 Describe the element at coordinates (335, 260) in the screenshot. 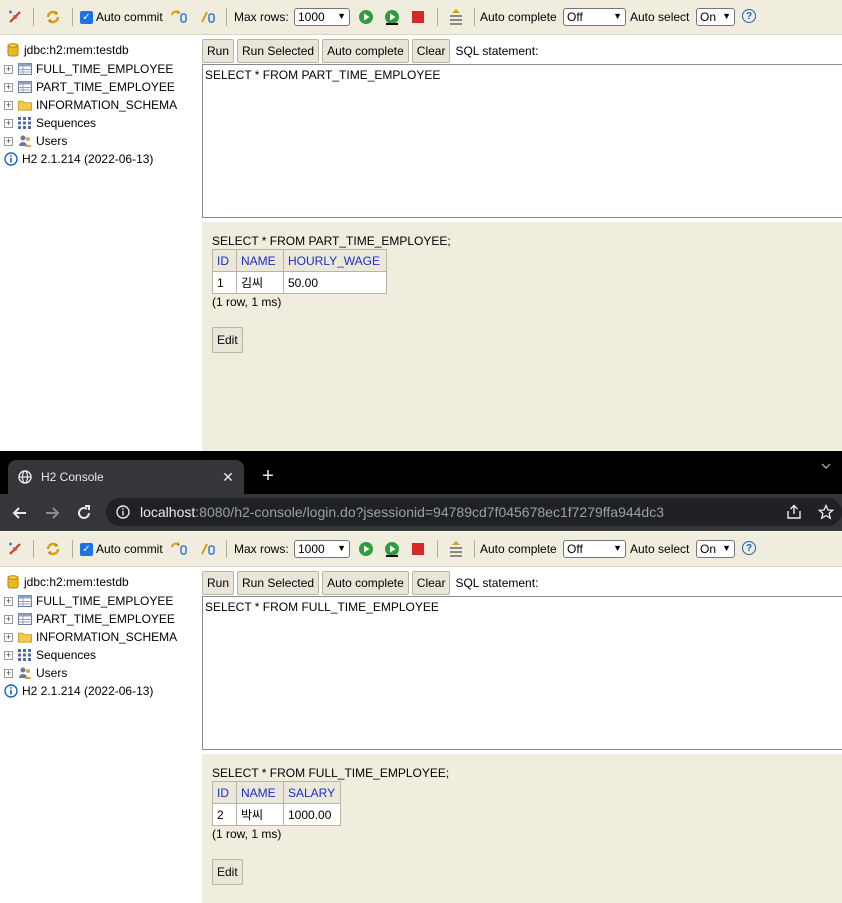

I see `column-header: HOURLY_WAGE` at that location.